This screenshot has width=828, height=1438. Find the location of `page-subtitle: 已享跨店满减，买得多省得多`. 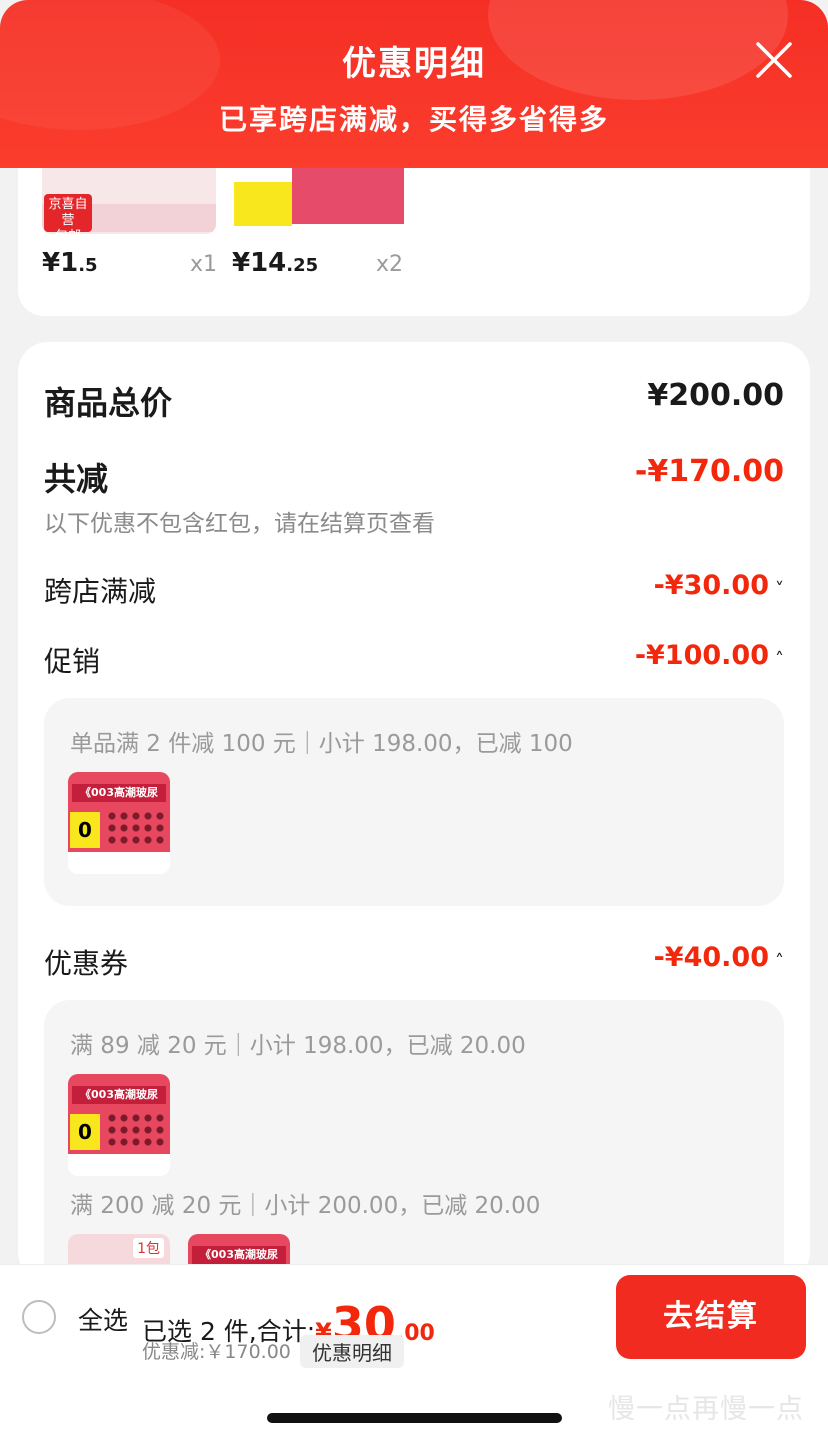

page-subtitle: 已享跨店满减，买得多省得多 is located at coordinates (413, 119).